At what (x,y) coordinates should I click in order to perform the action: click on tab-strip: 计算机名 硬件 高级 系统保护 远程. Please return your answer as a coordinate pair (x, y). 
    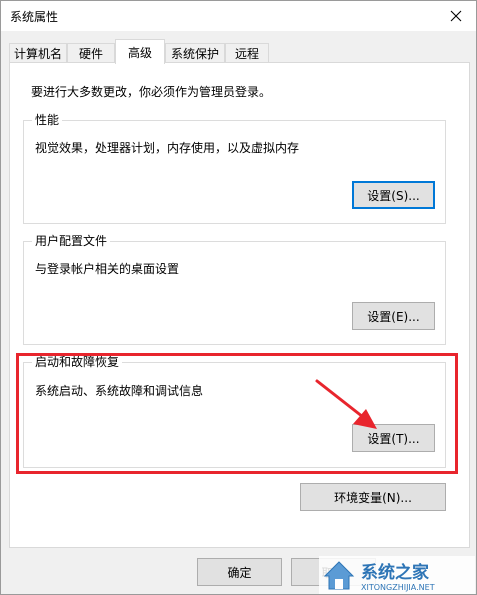
    Looking at the image, I should click on (239, 51).